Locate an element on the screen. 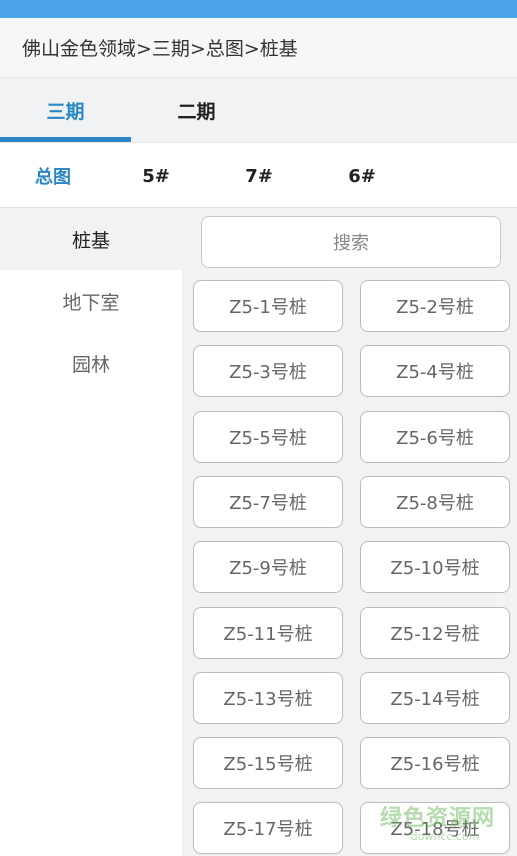 The image size is (517, 856). pile-button: Z5-1号桩 is located at coordinates (268, 306).